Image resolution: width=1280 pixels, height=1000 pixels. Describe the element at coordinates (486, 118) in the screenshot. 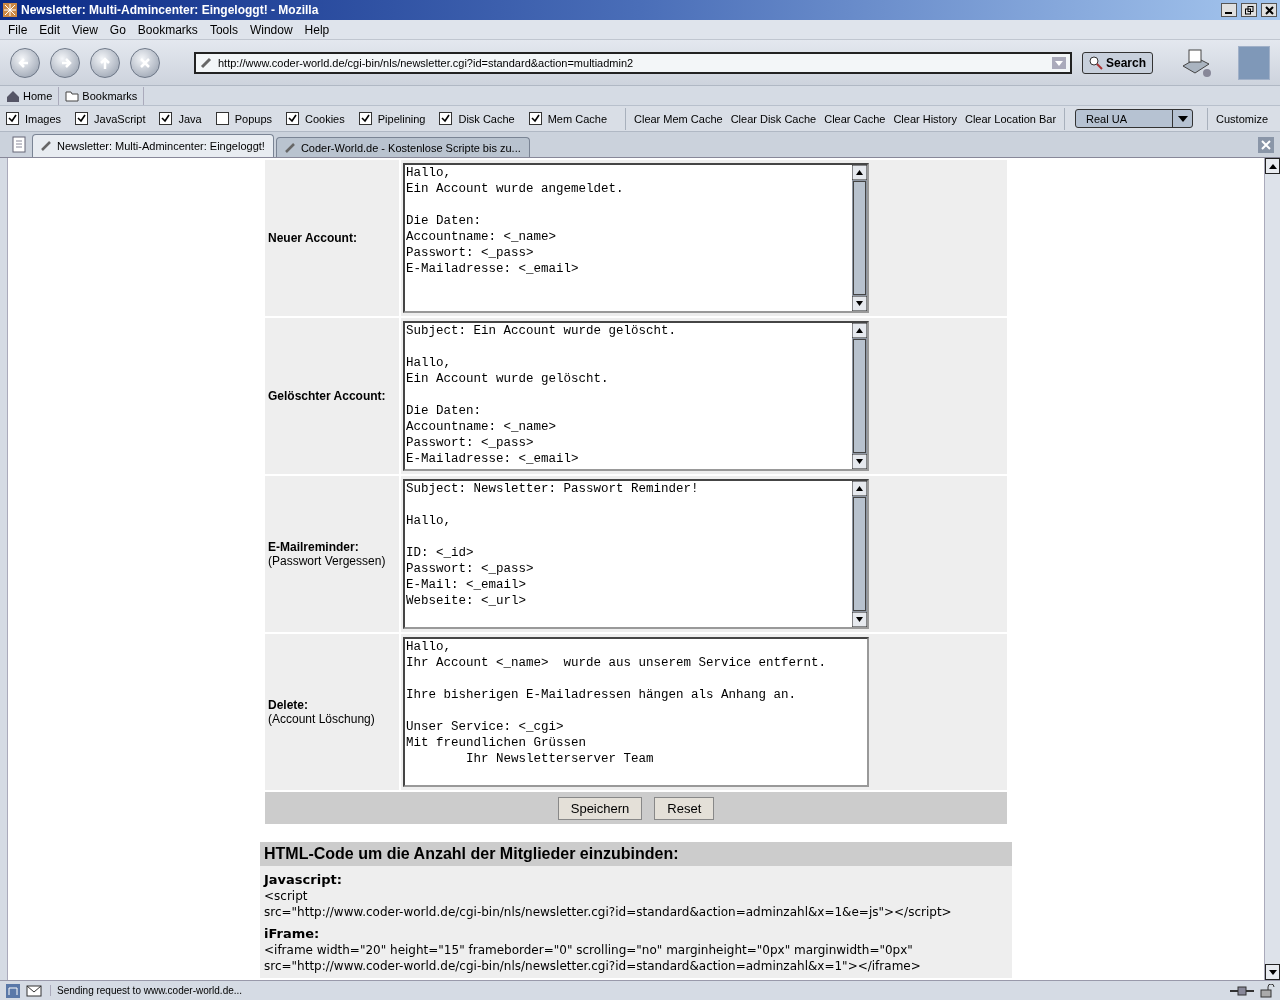

I see `checkbox-label: Disk Cache` at that location.